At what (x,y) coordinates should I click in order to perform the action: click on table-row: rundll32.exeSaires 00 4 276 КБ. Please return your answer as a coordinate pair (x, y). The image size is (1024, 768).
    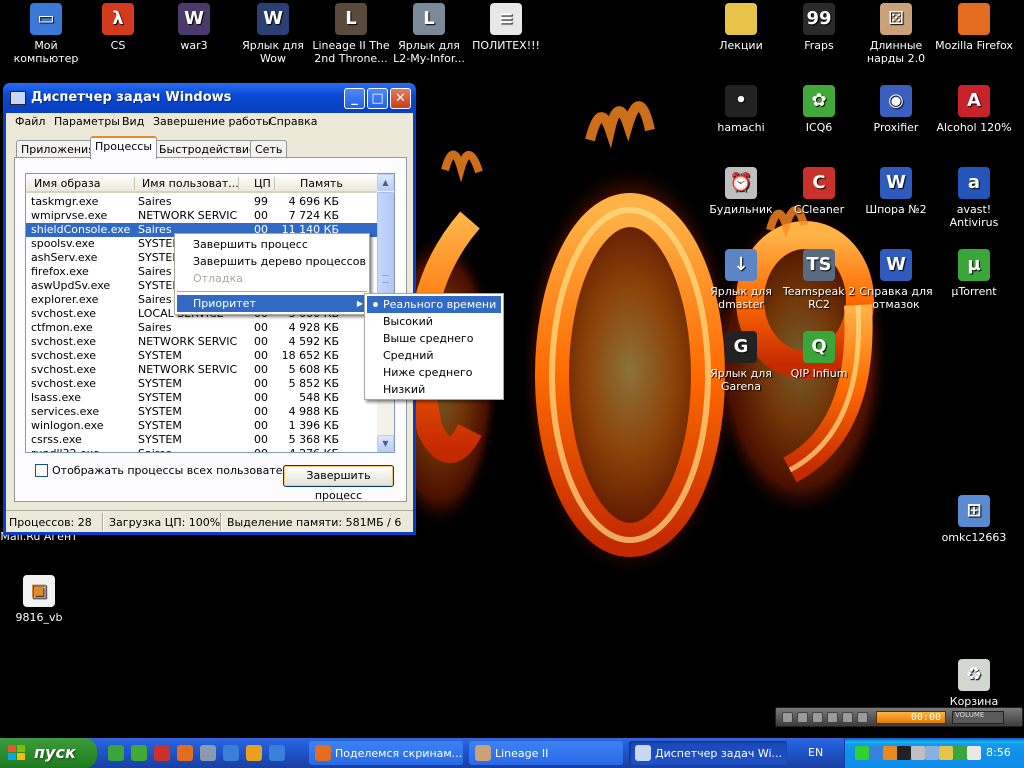
    Looking at the image, I should click on (202, 449).